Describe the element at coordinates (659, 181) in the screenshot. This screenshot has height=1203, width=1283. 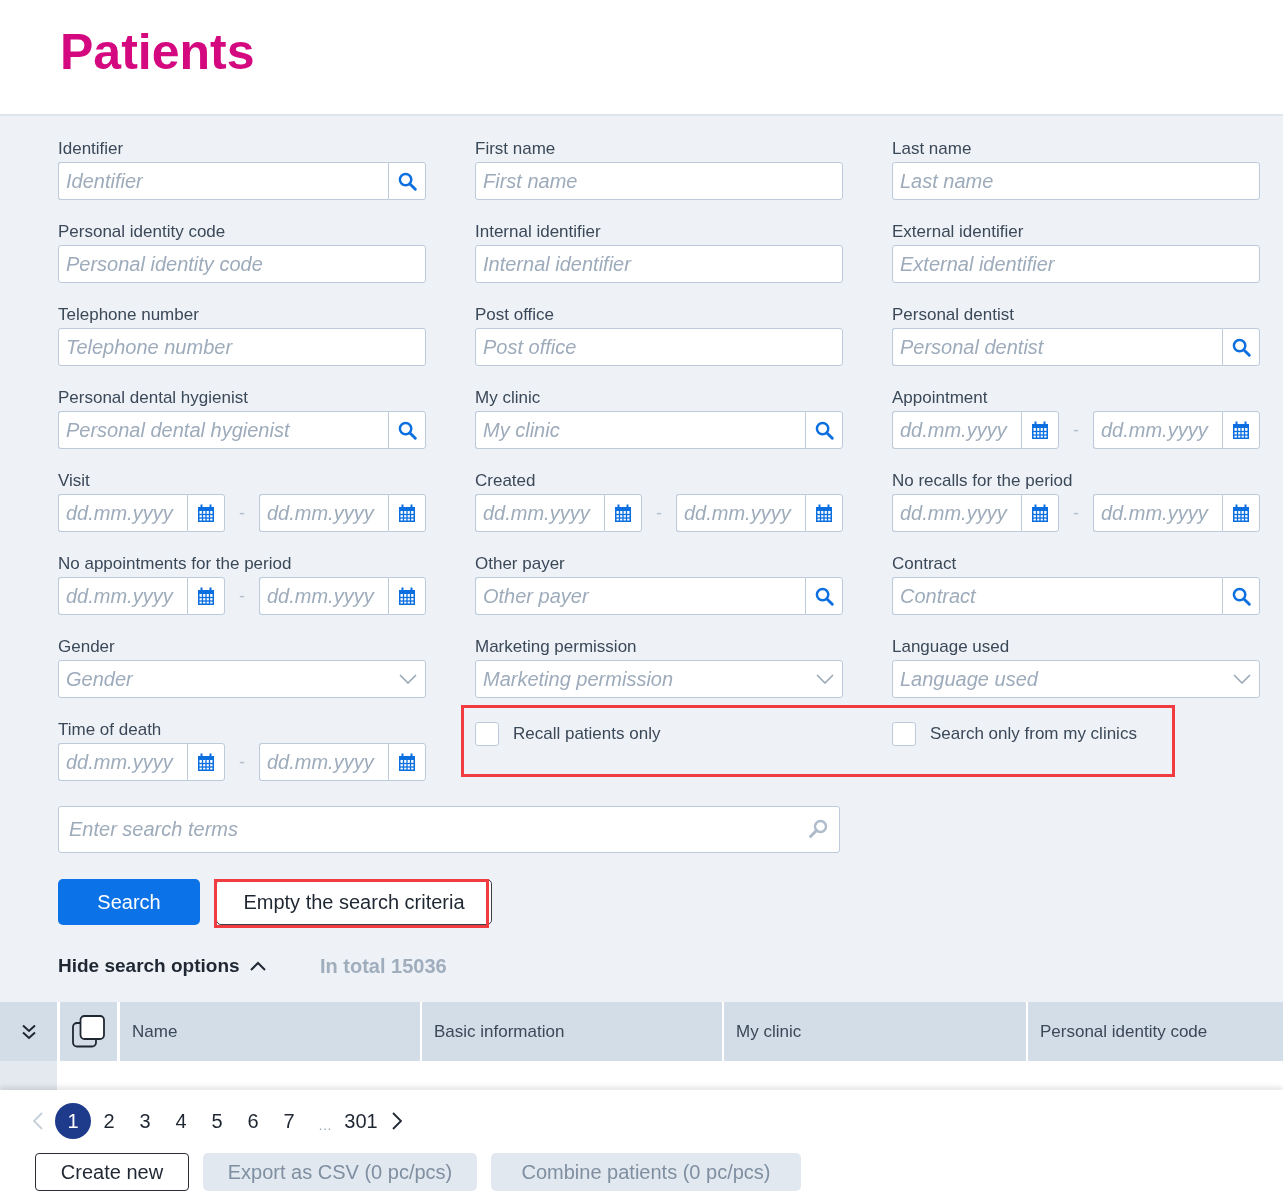
I see `input-field: First name` at that location.